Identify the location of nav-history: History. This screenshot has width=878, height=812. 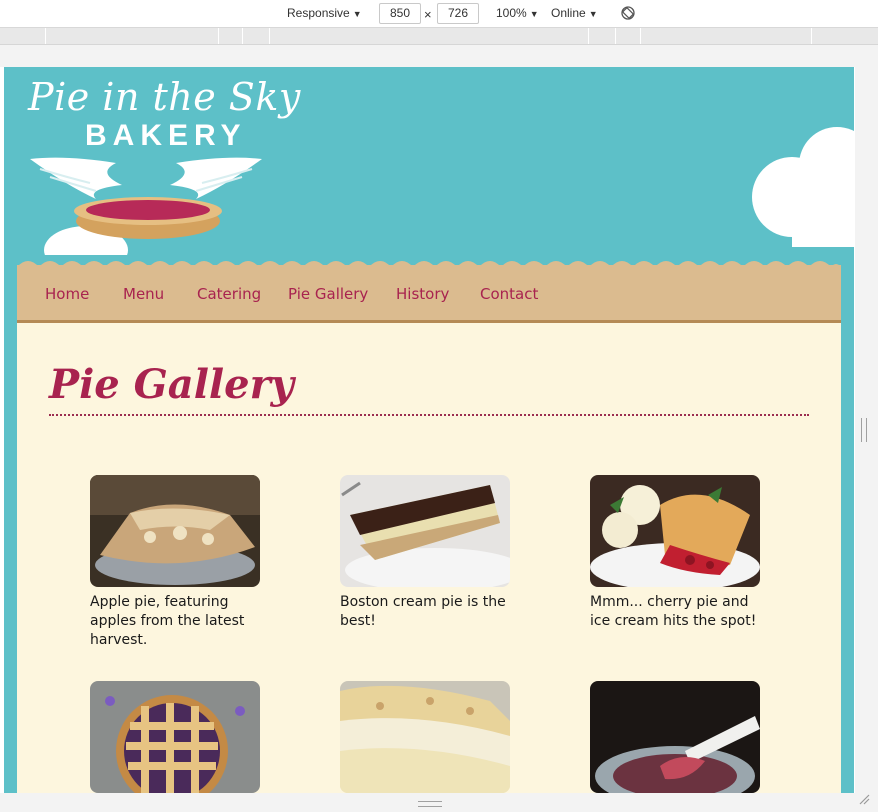
(422, 294).